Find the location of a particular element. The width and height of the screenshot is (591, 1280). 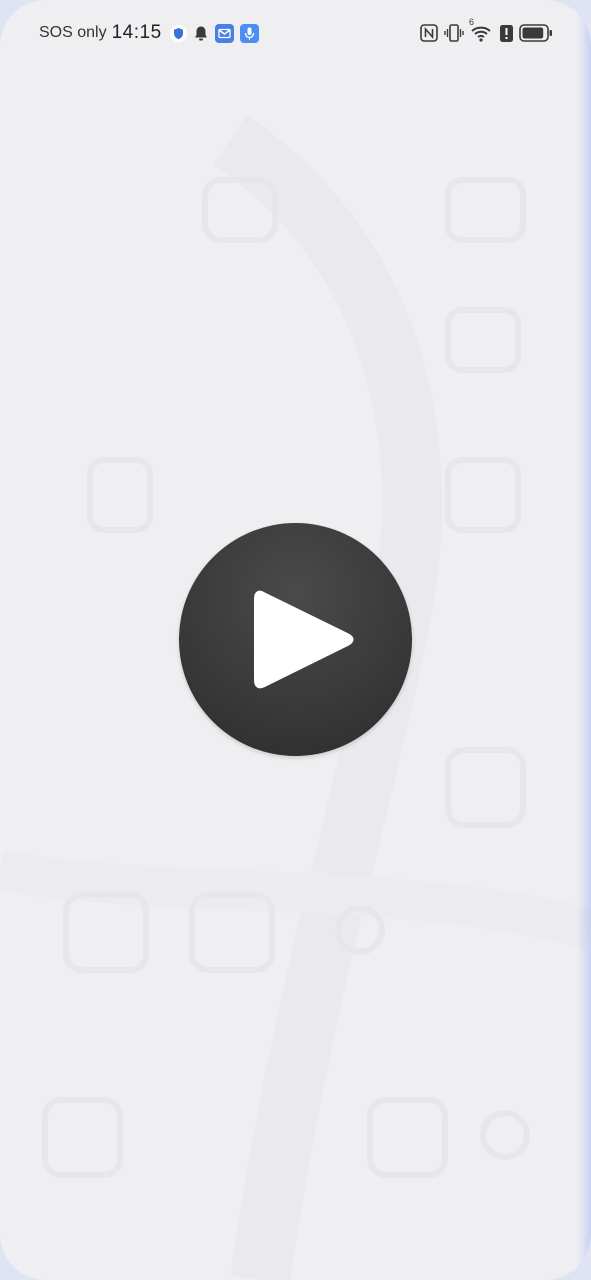

play-button is located at coordinates (295, 639).